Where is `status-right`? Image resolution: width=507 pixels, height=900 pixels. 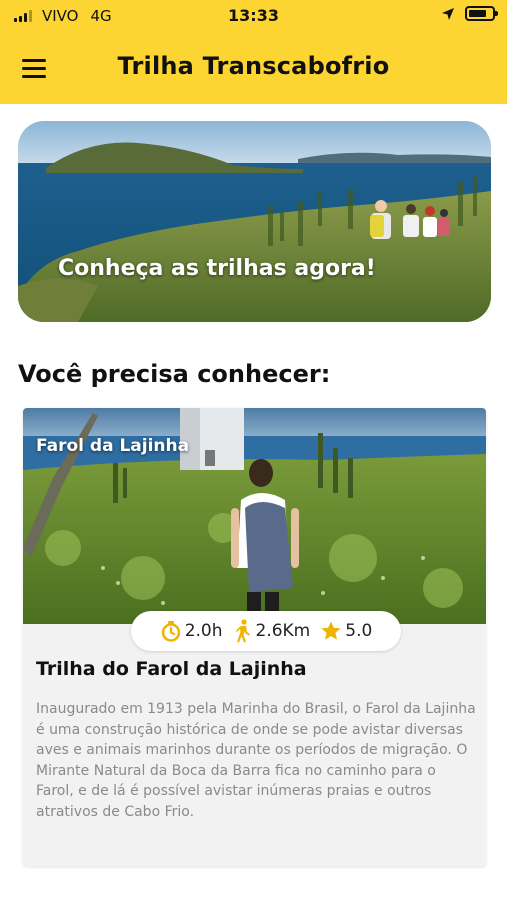 status-right is located at coordinates (469, 13).